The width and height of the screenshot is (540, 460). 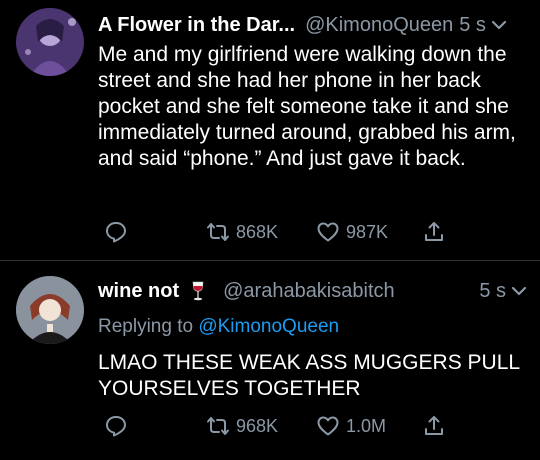 I want to click on mention-link: @KimonoQueen, so click(x=268, y=326).